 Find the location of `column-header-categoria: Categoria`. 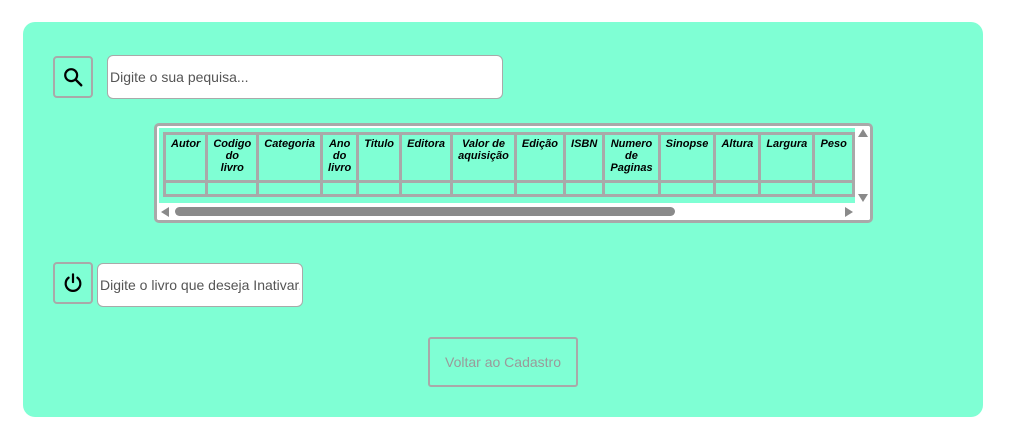

column-header-categoria: Categoria is located at coordinates (291, 159).